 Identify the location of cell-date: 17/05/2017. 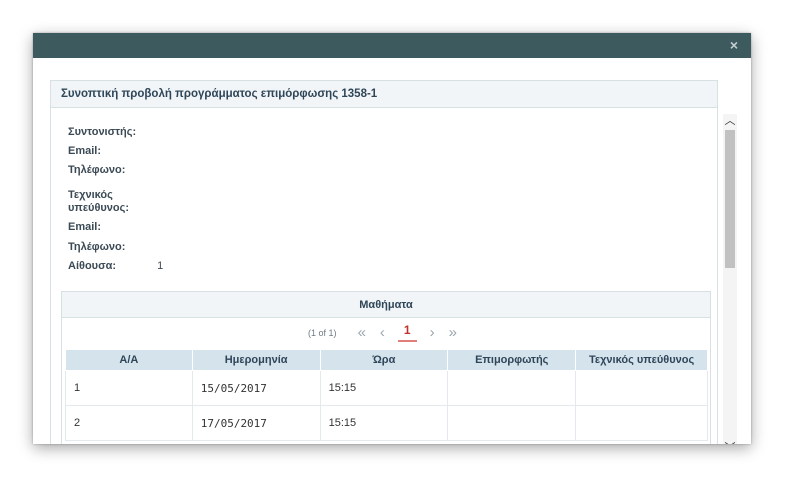
(256, 423).